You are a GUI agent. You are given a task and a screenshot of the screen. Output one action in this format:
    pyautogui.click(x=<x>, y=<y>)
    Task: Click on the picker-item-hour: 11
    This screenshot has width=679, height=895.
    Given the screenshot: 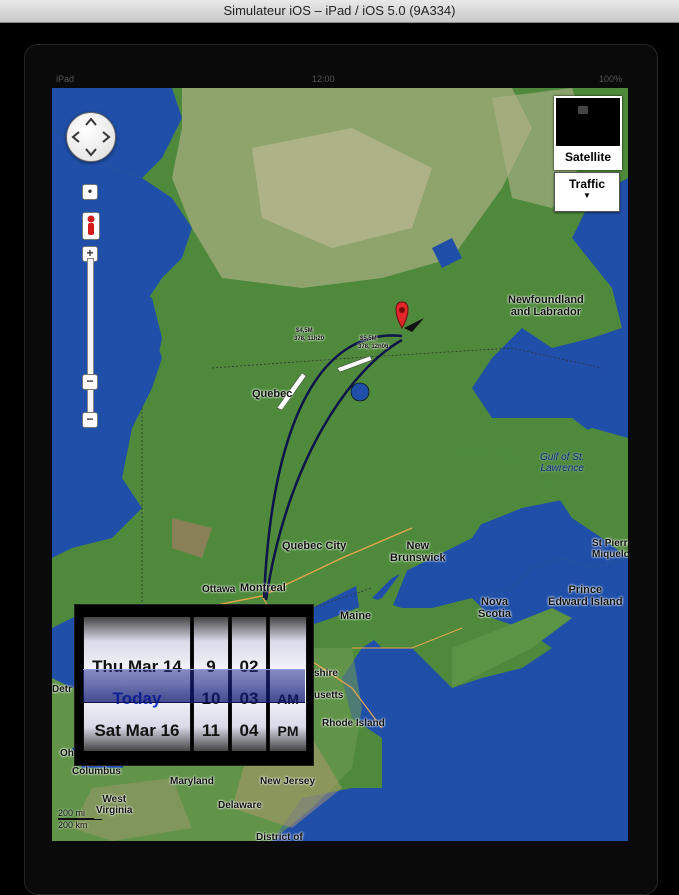 What is the action you would take?
    pyautogui.click(x=211, y=731)
    